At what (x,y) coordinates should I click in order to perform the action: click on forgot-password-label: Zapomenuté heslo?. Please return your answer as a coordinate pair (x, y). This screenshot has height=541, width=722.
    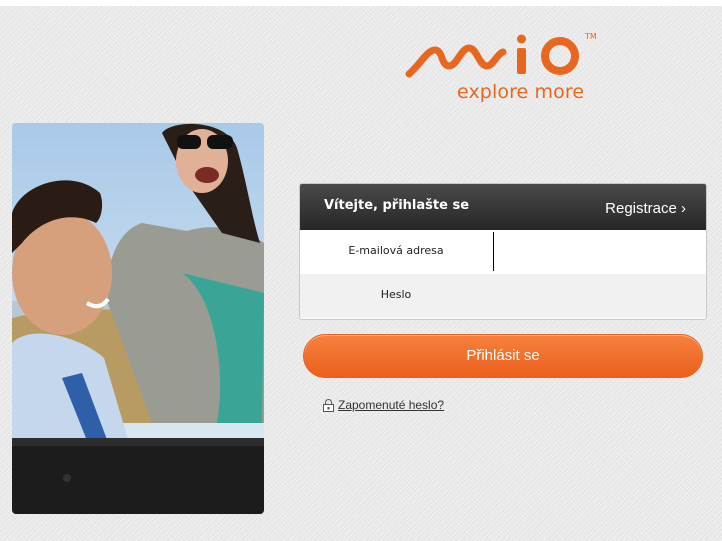
    Looking at the image, I should click on (391, 405).